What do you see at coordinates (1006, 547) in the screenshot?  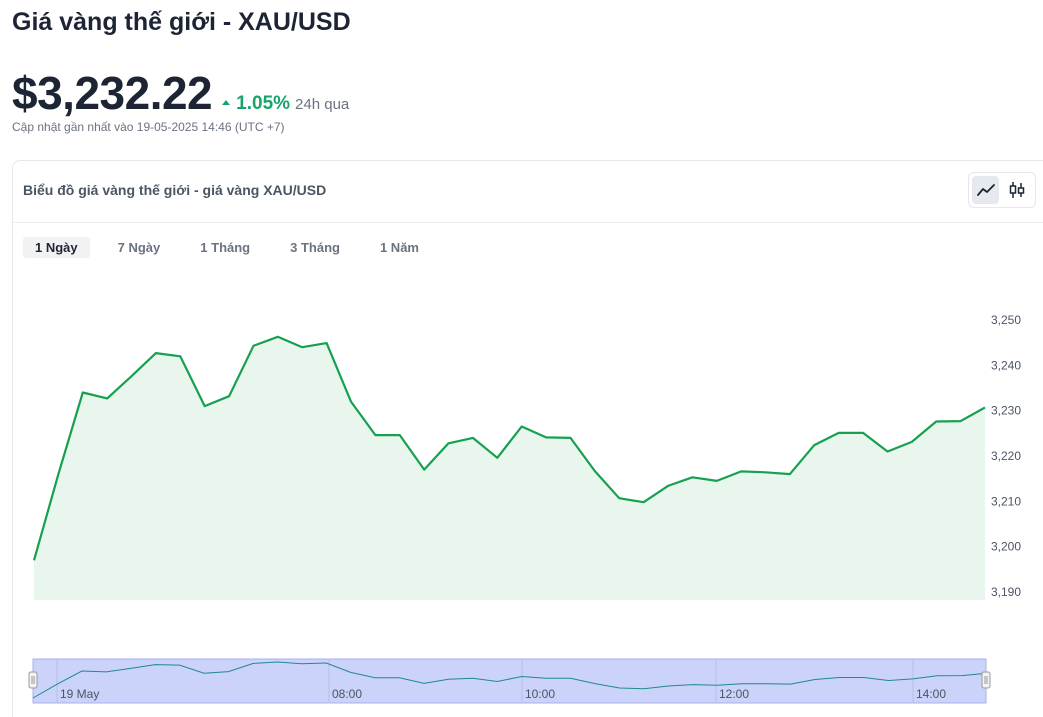 I see `y-tick-label: 3,200` at bounding box center [1006, 547].